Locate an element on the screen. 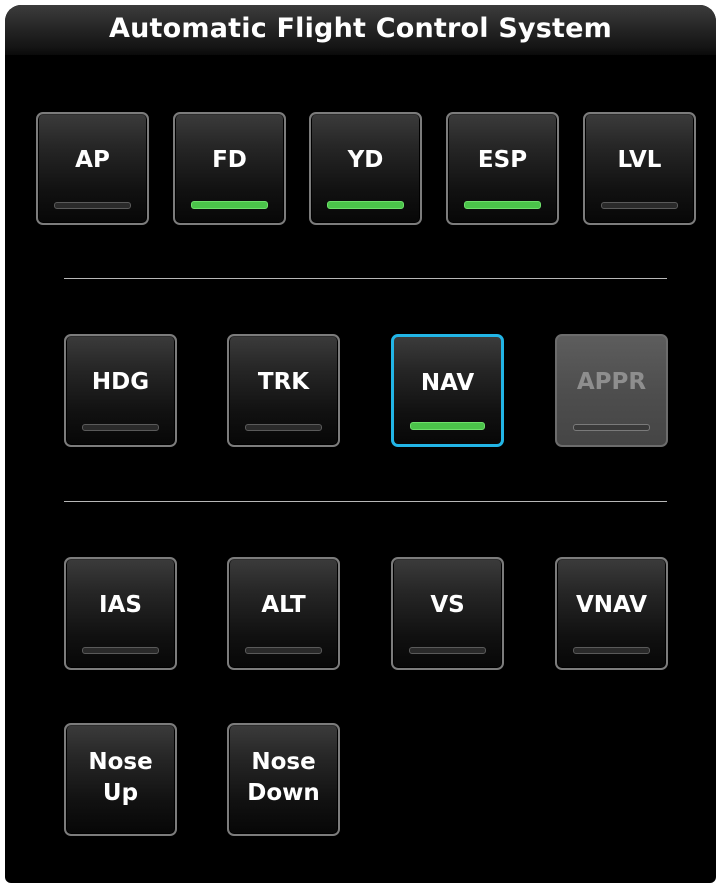 This screenshot has width=721, height=883. nav-button-label: NAV is located at coordinates (447, 383).